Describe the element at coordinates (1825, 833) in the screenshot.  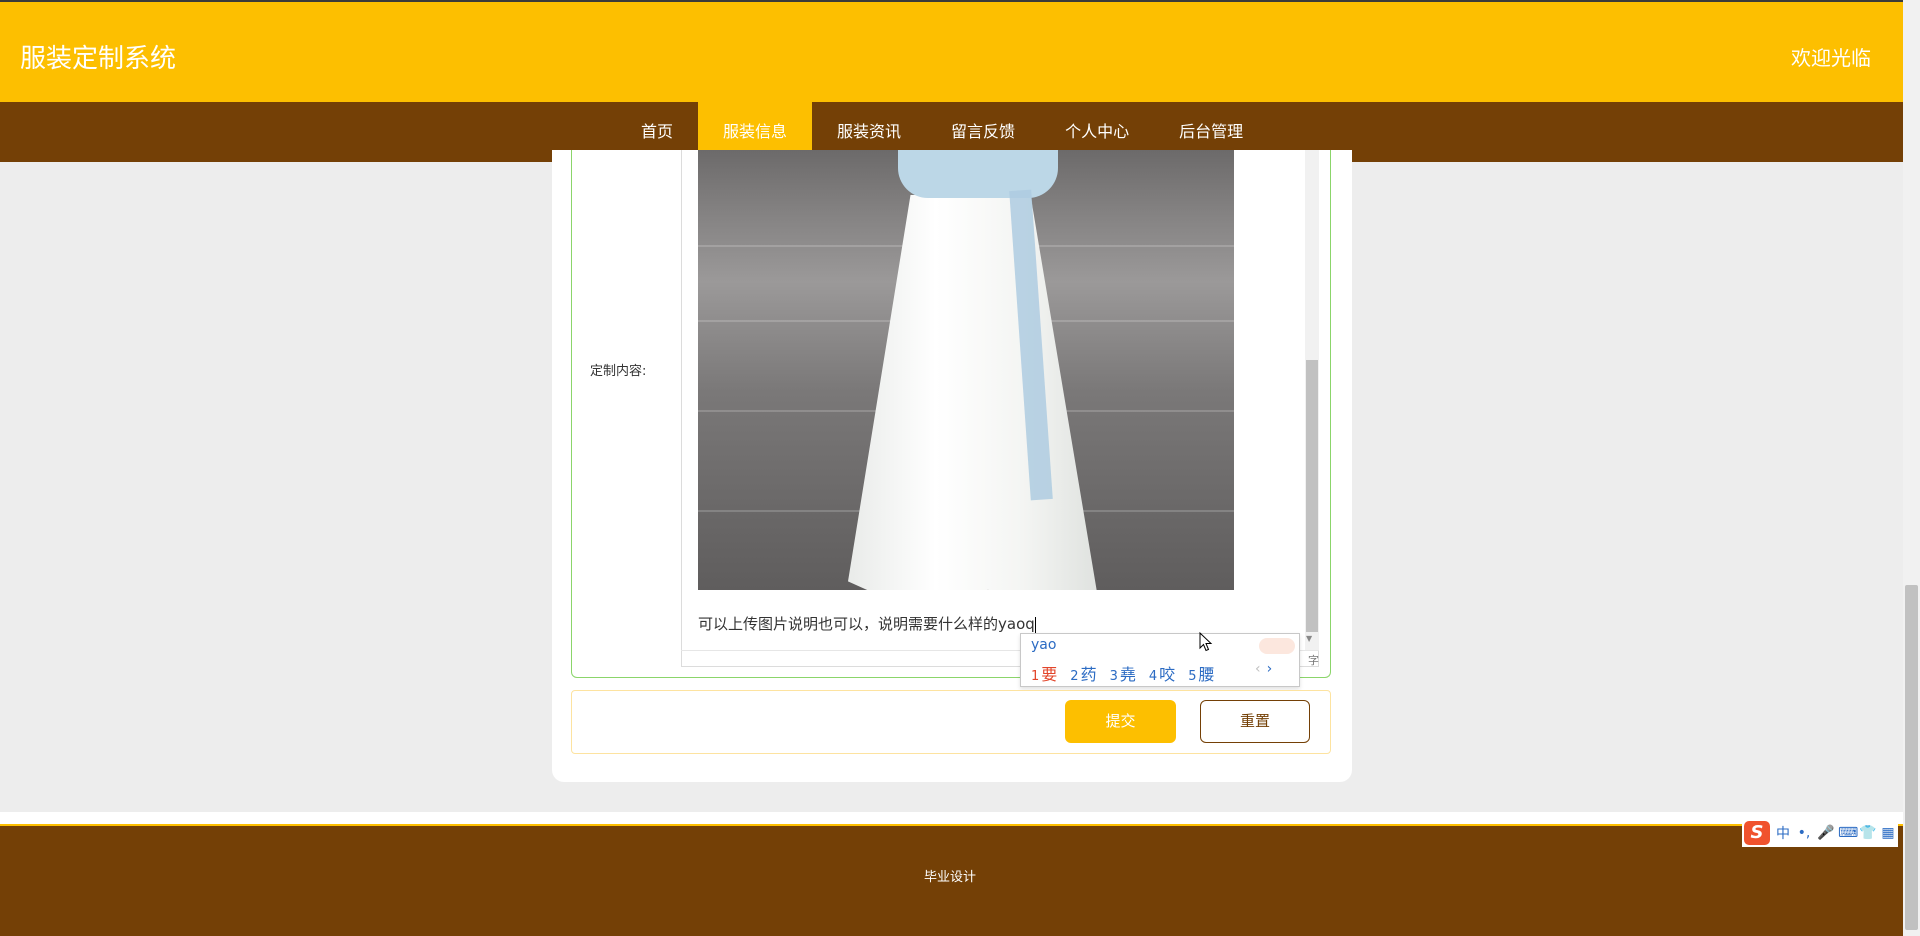
I see `ime-voice-icon: 🎤` at that location.